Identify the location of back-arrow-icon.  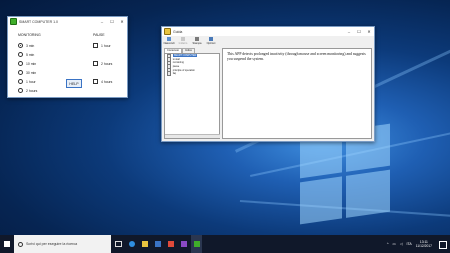
(183, 39).